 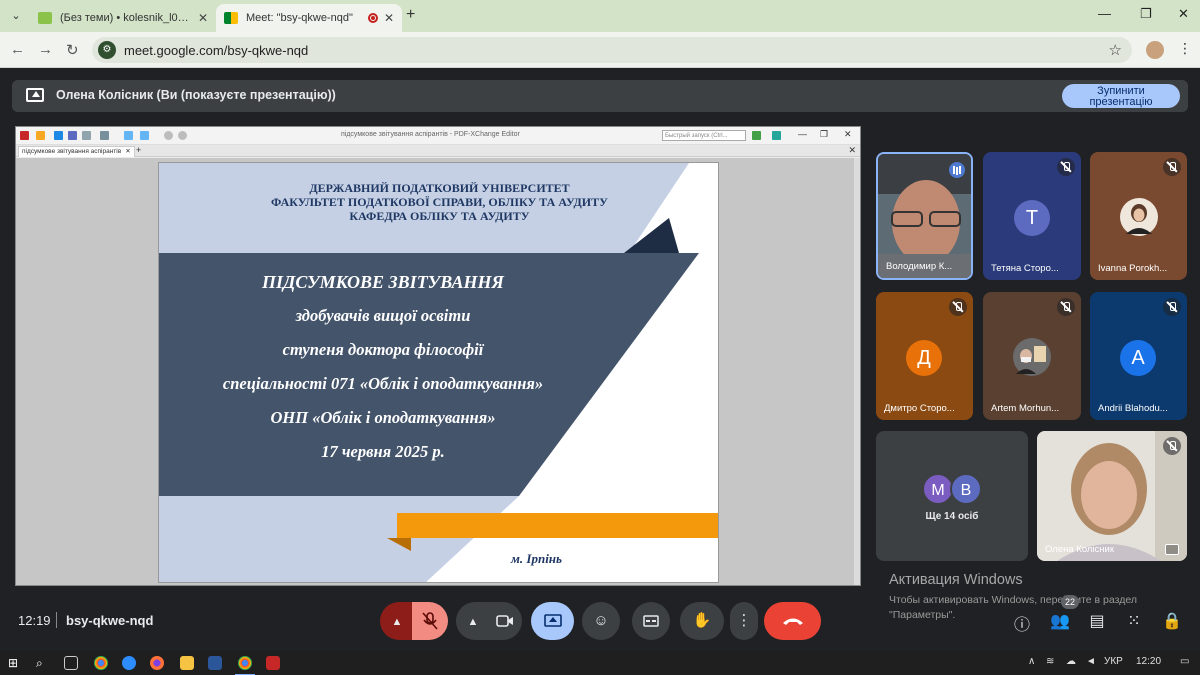 What do you see at coordinates (612, 50) in the screenshot?
I see `omnibox: ⚙ meet.google.com/bsy-qkwe-nqd ☆` at bounding box center [612, 50].